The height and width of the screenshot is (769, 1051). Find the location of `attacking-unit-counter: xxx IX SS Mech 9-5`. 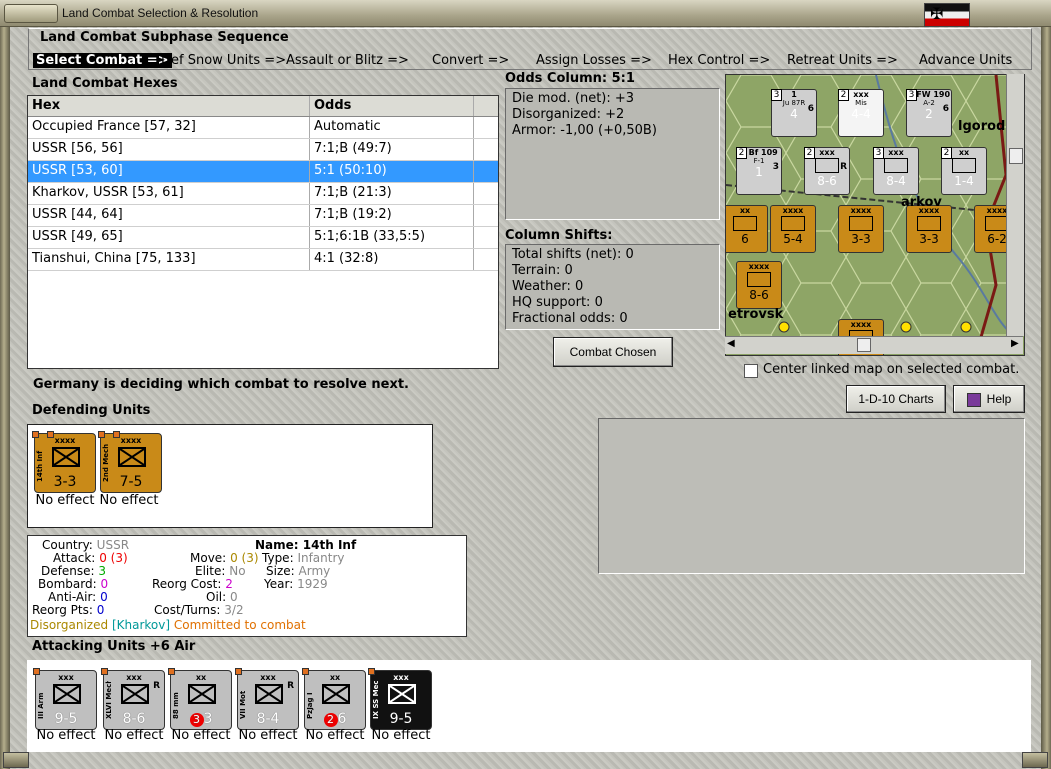

attacking-unit-counter: xxx IX SS Mech 9-5 is located at coordinates (400, 699).